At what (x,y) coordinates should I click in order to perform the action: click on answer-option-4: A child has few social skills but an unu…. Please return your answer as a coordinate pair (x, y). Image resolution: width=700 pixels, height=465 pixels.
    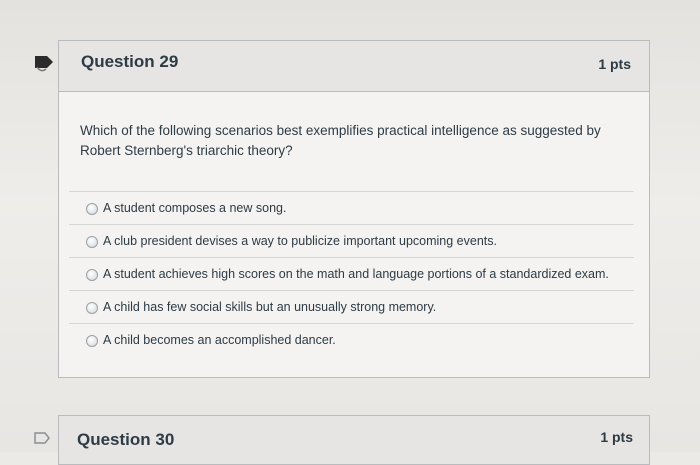
    Looking at the image, I should click on (351, 306).